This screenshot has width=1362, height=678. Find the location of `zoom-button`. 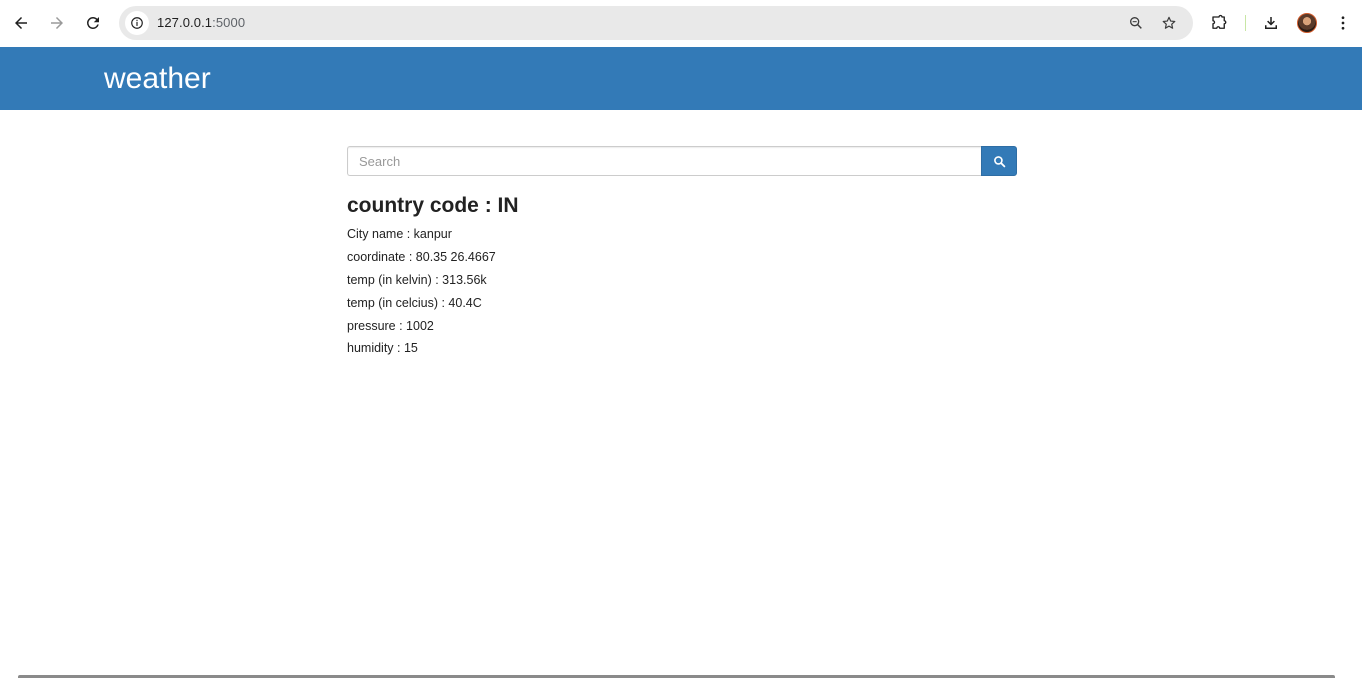

zoom-button is located at coordinates (1136, 23).